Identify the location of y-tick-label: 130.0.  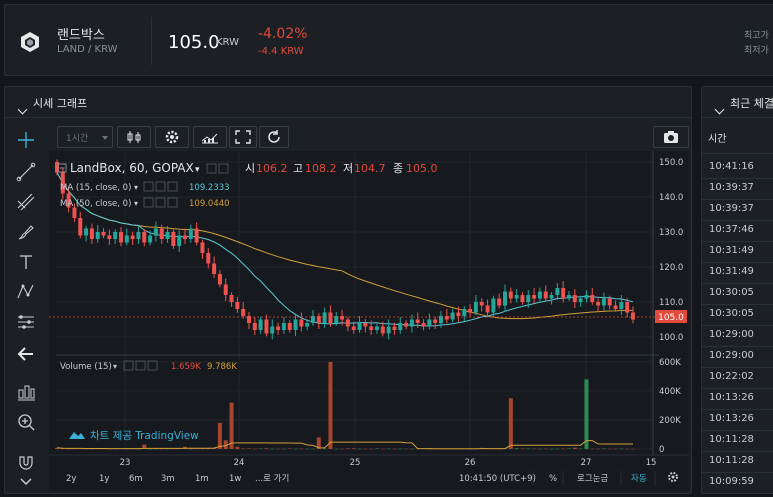
(671, 233).